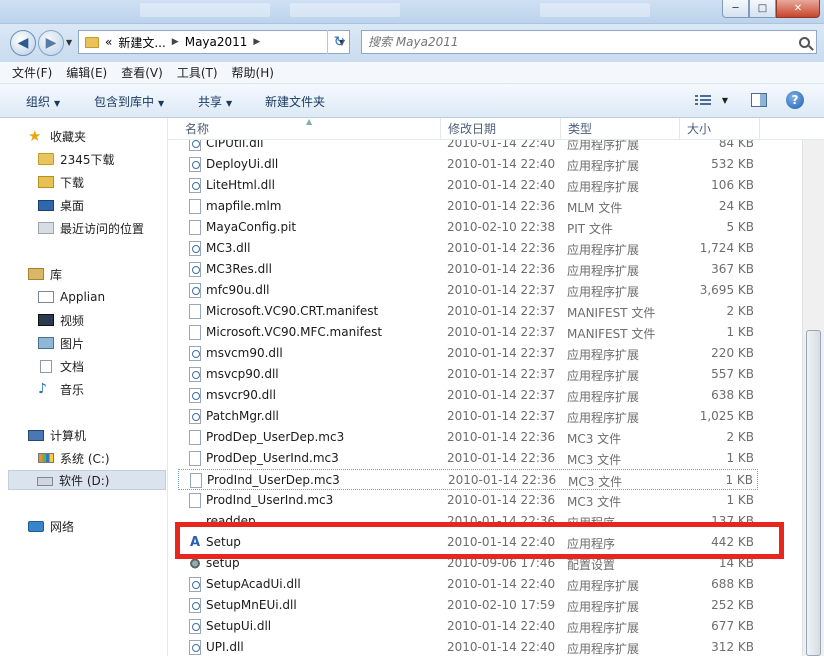  I want to click on sidebar-item-drive-c: 系统 (C:), so click(74, 458).